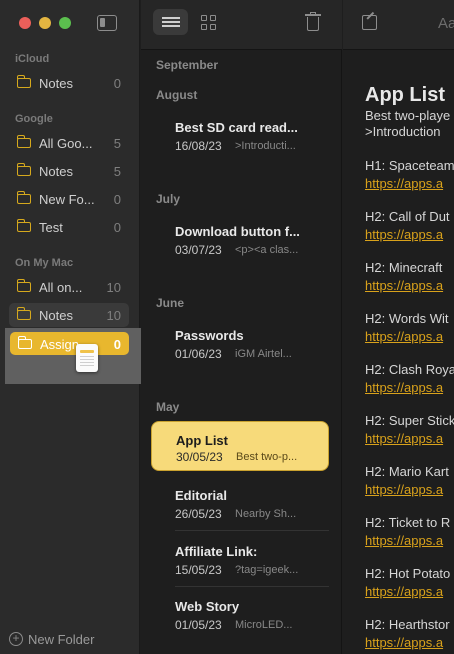 The image size is (454, 654). Describe the element at coordinates (398, 25) in the screenshot. I see `editor-toolbar: Aa` at that location.